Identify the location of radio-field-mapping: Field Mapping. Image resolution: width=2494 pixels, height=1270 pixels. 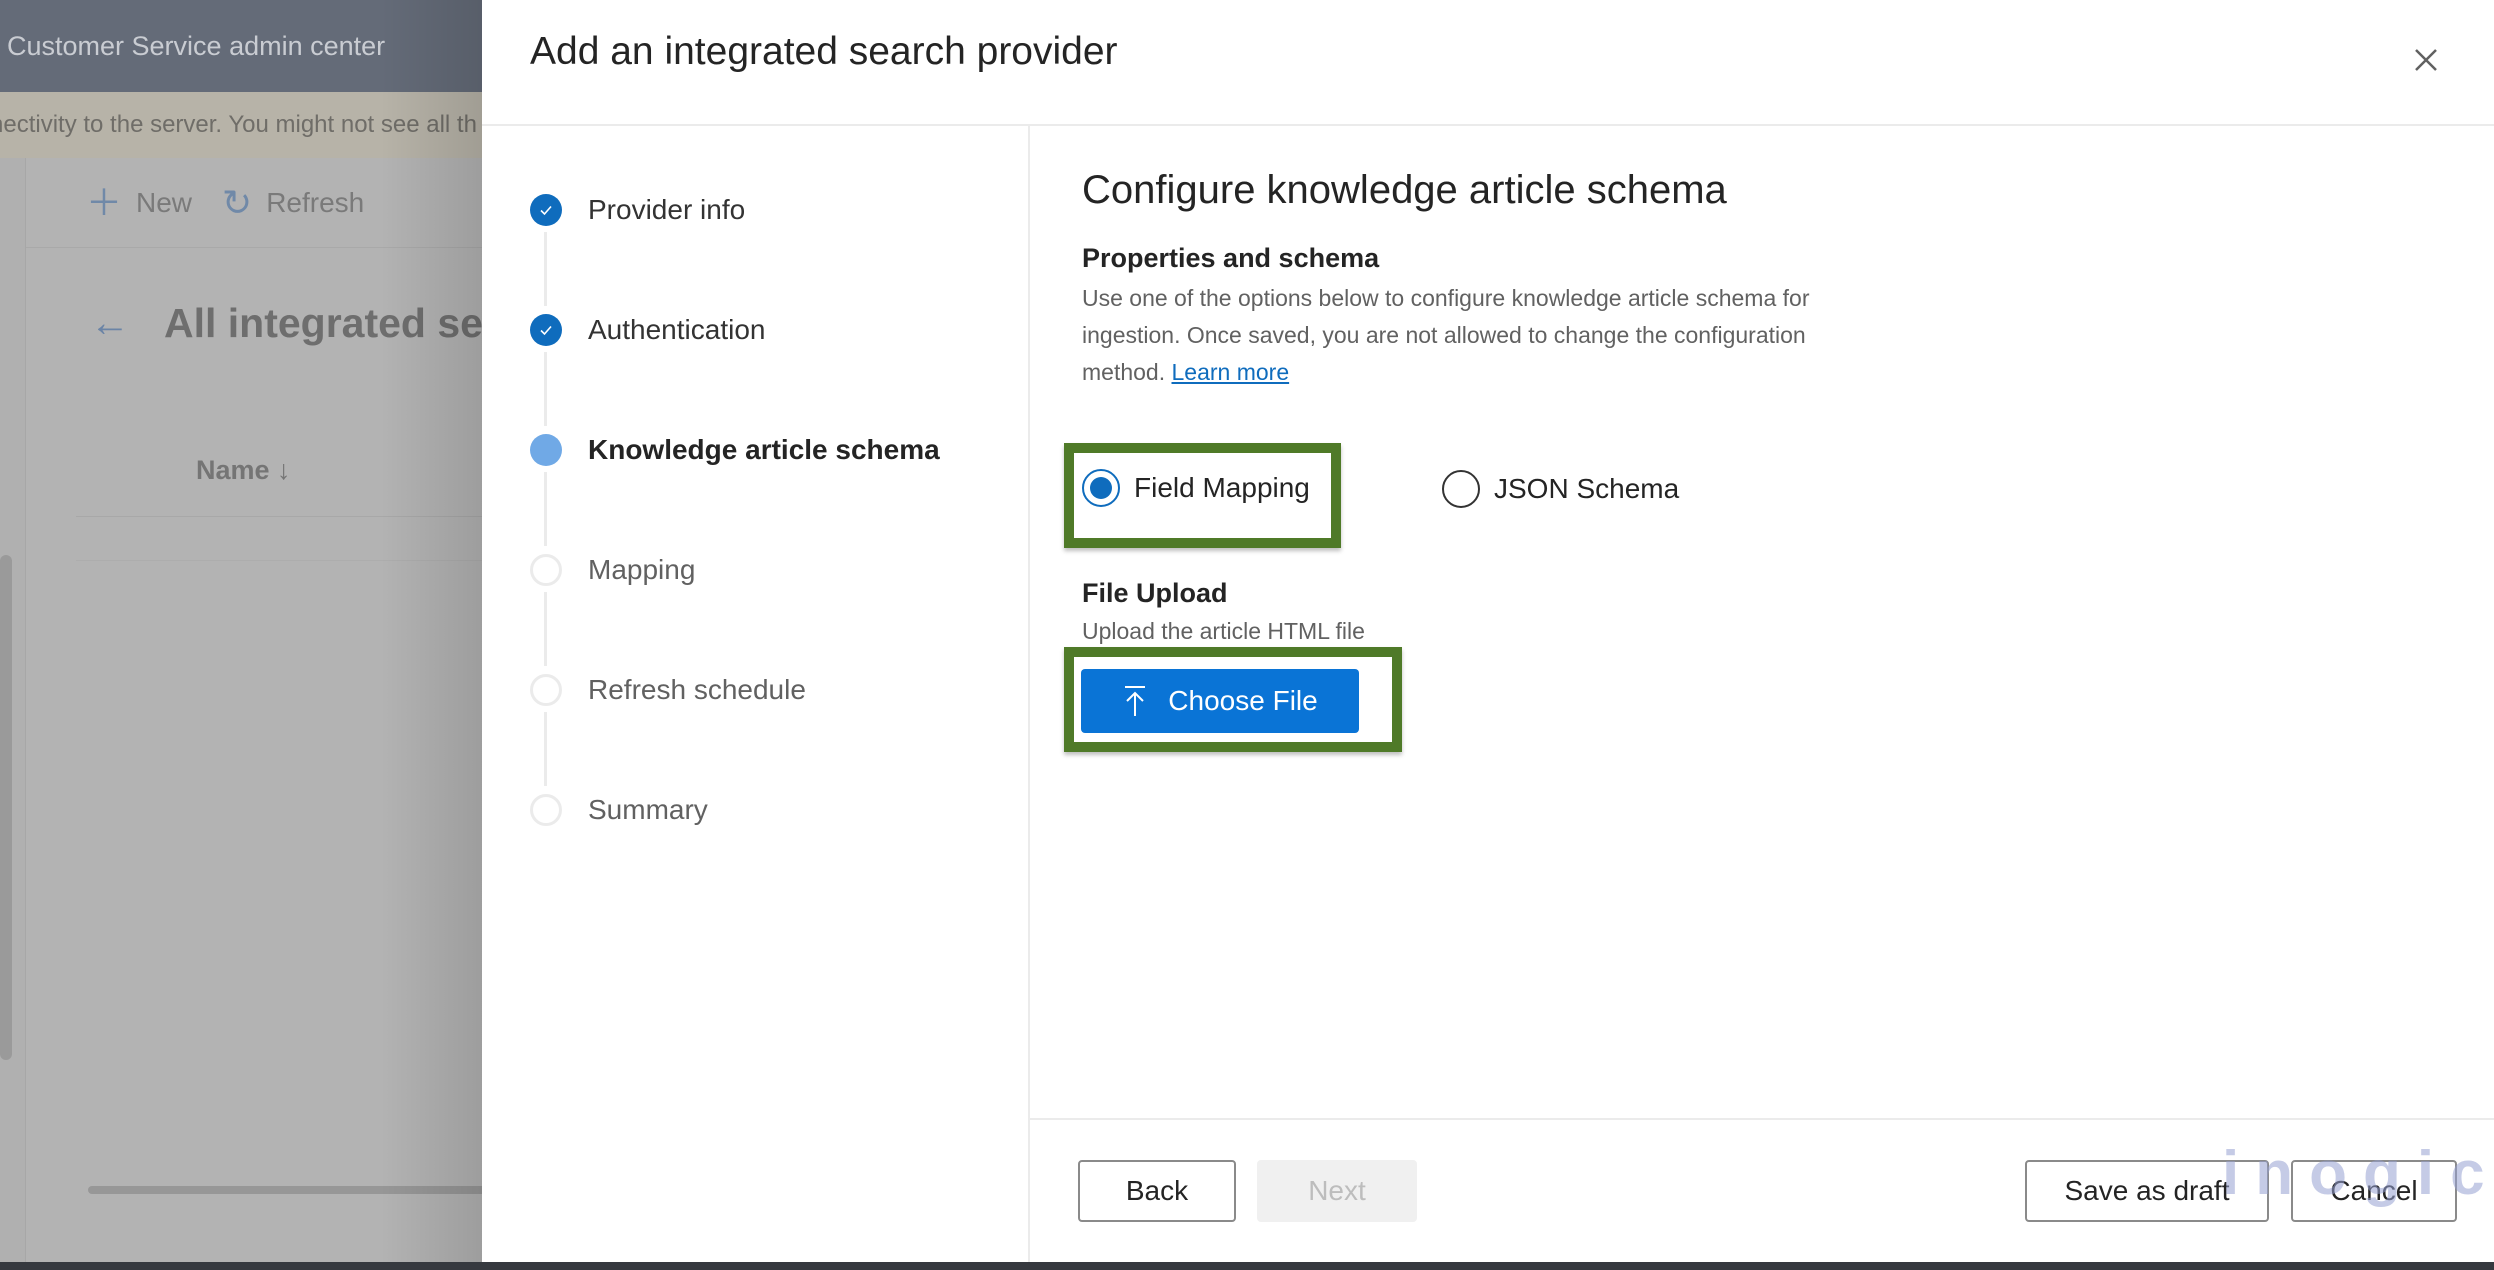
(1196, 488).